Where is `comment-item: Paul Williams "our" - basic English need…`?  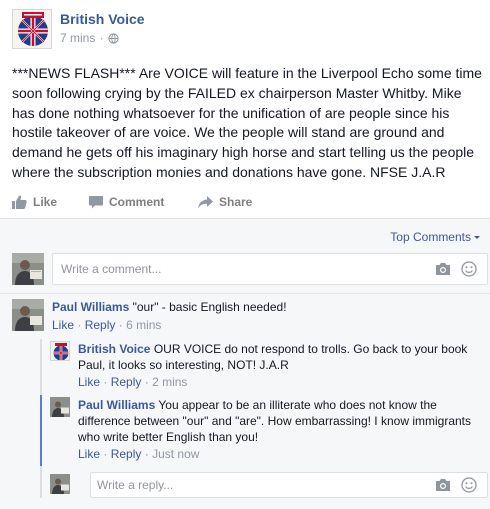 comment-item: Paul Williams "our" - basic English need… is located at coordinates (247, 319).